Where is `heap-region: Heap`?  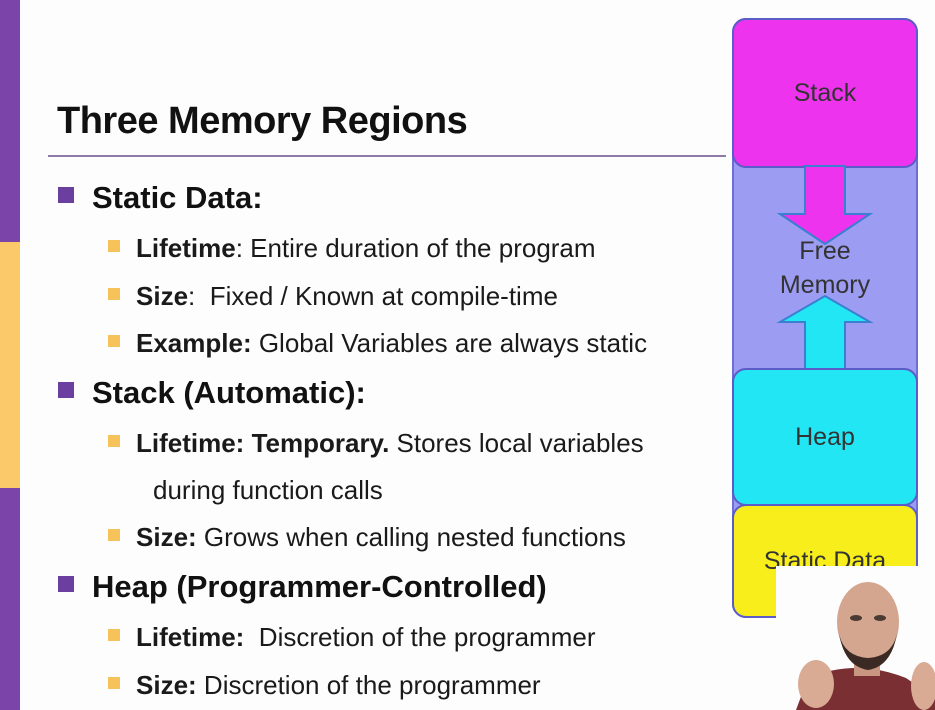
heap-region: Heap is located at coordinates (825, 437).